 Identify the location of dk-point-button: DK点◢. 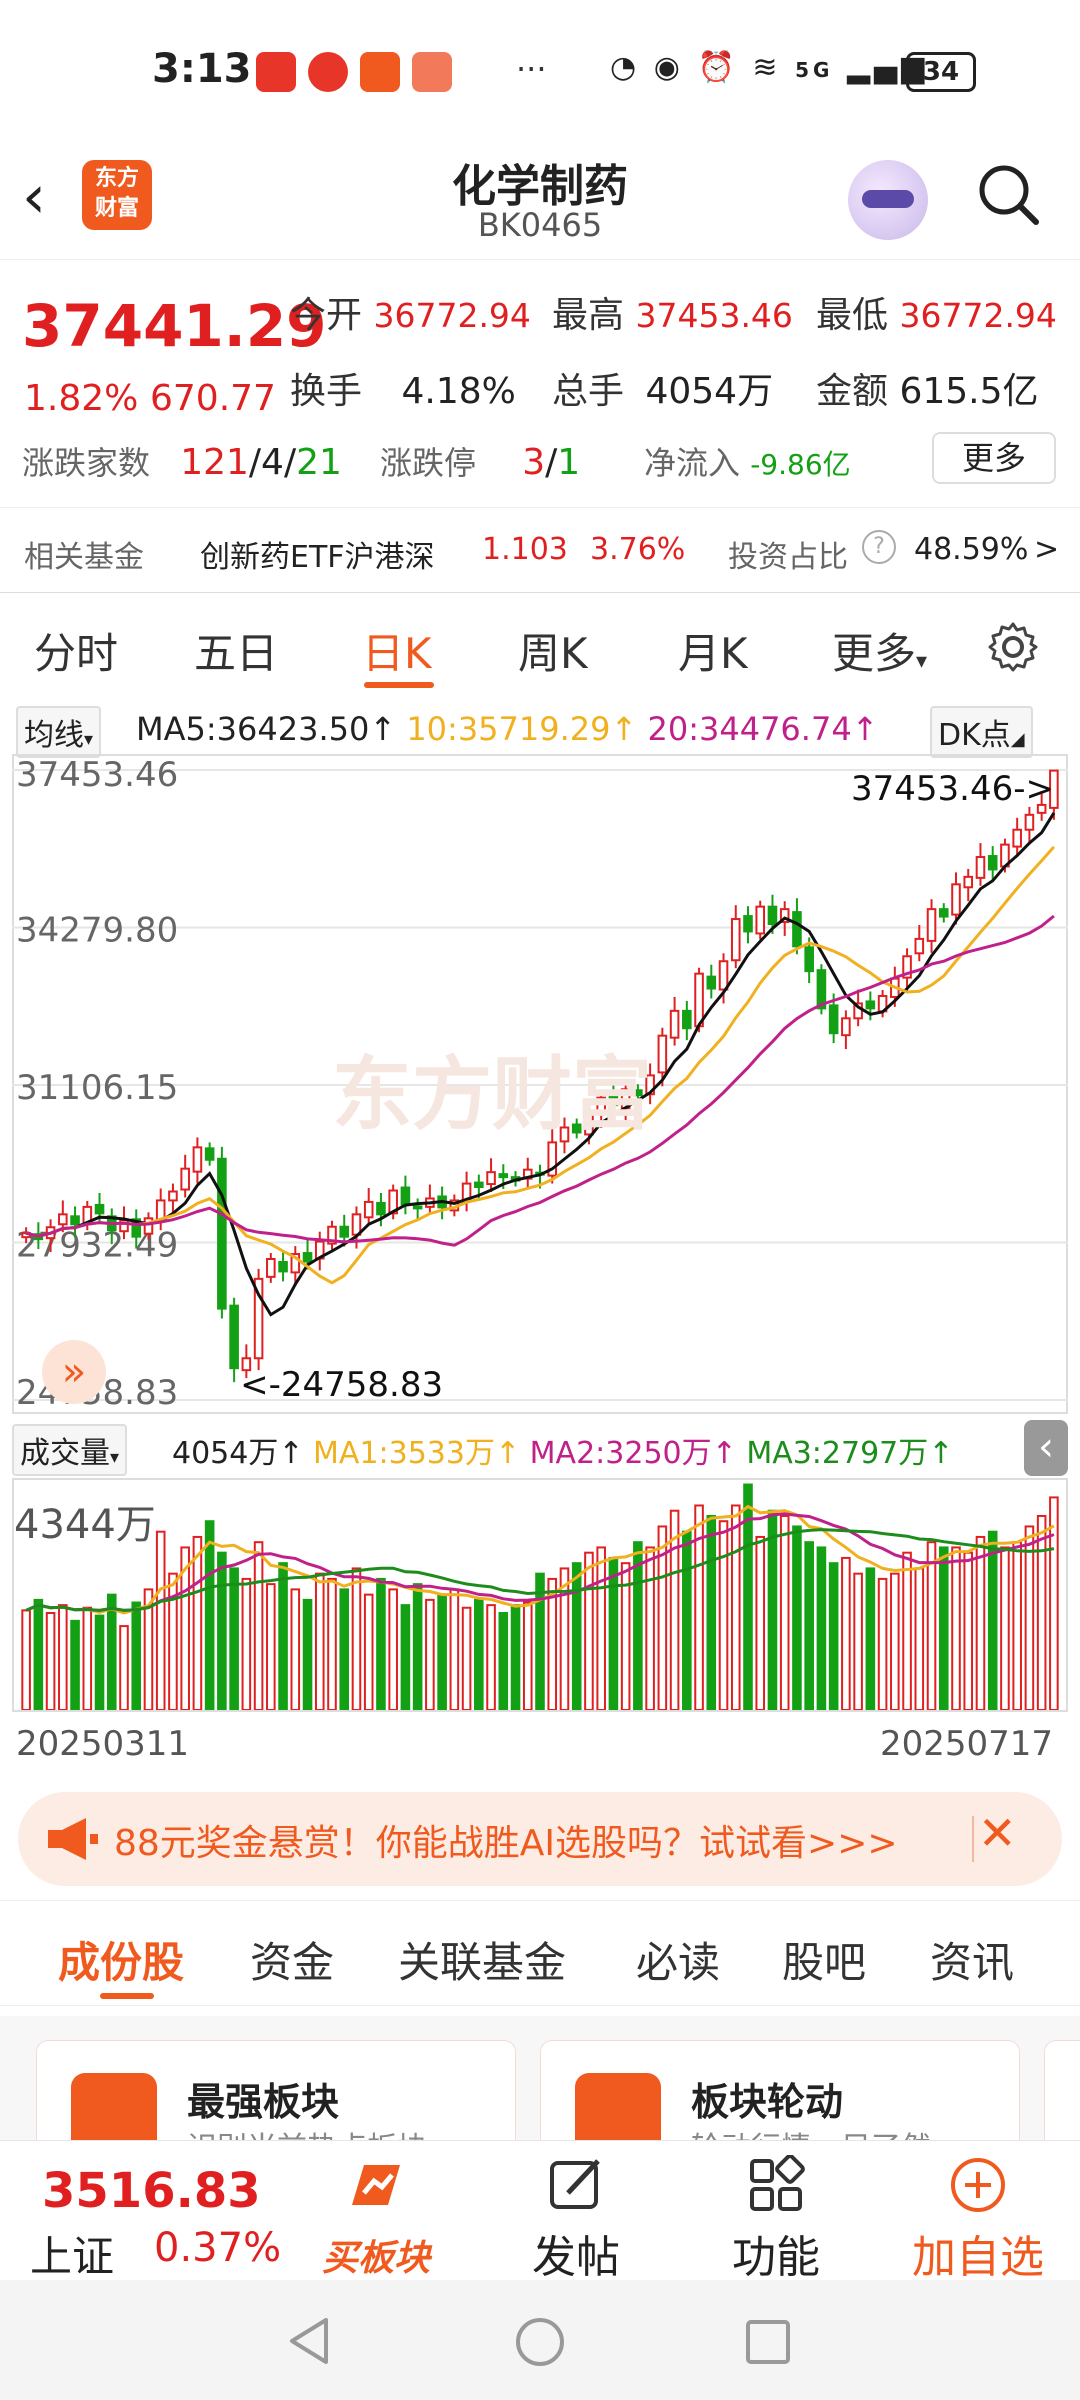
(981, 732).